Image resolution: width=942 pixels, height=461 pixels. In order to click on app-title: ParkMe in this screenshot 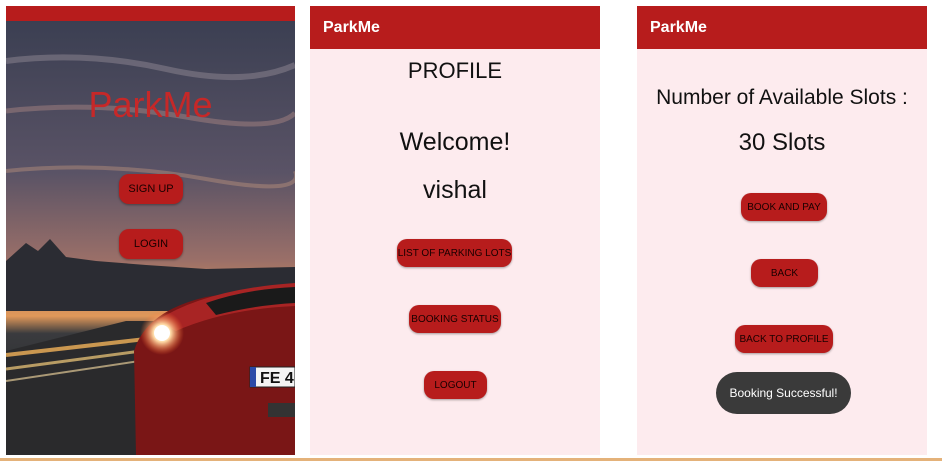, I will do `click(150, 104)`.